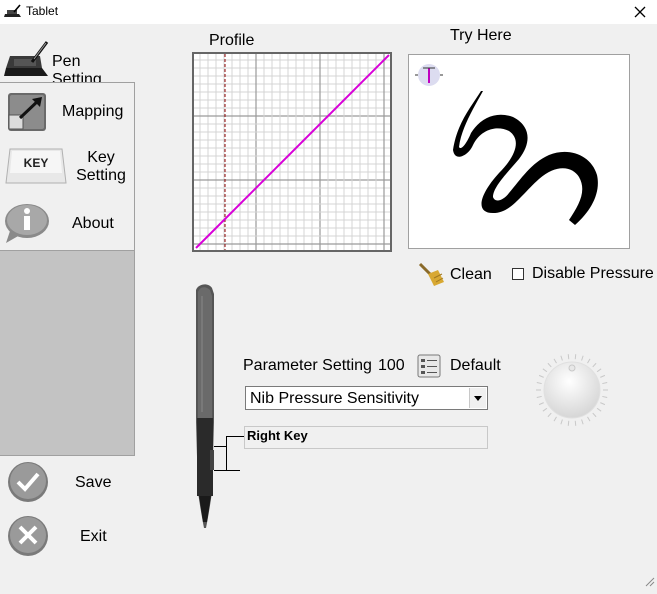 This screenshot has height=594, width=657. What do you see at coordinates (328, 12) in the screenshot?
I see `title-bar: Tablet` at bounding box center [328, 12].